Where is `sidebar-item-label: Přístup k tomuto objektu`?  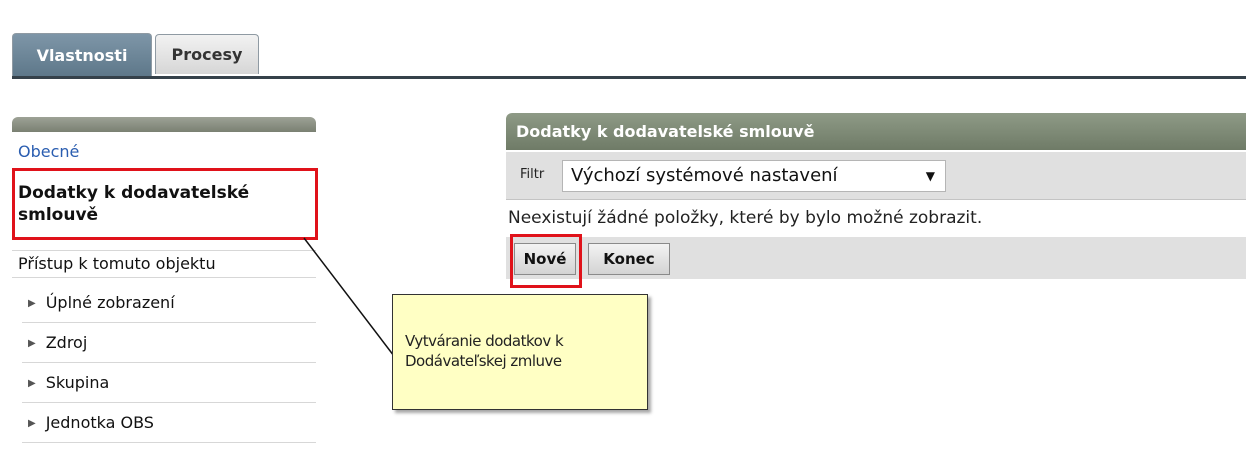
sidebar-item-label: Přístup k tomuto objektu is located at coordinates (117, 263).